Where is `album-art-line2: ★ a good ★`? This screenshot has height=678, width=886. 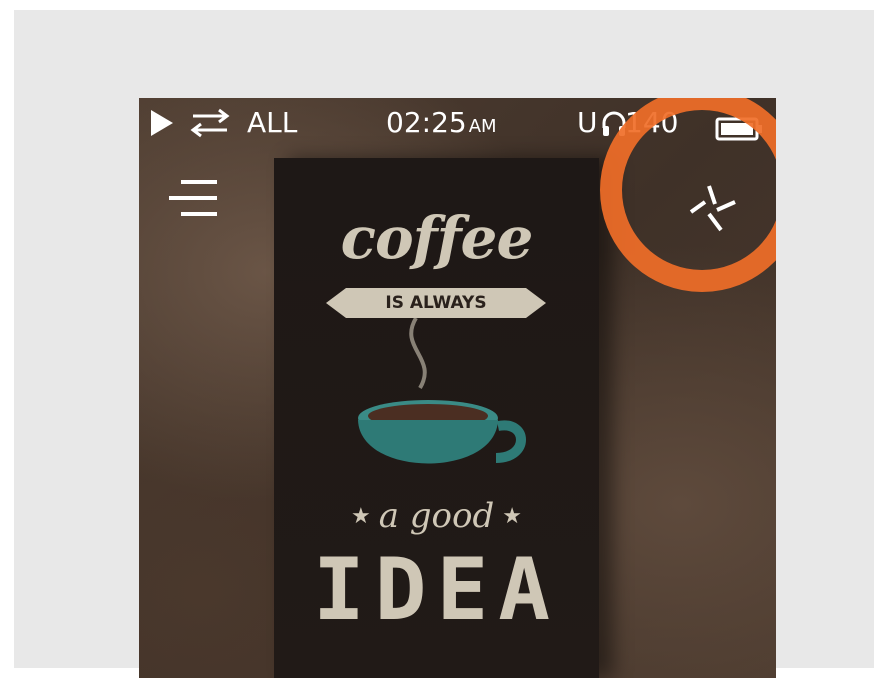
album-art-line2: ★ a good ★ is located at coordinates (436, 516).